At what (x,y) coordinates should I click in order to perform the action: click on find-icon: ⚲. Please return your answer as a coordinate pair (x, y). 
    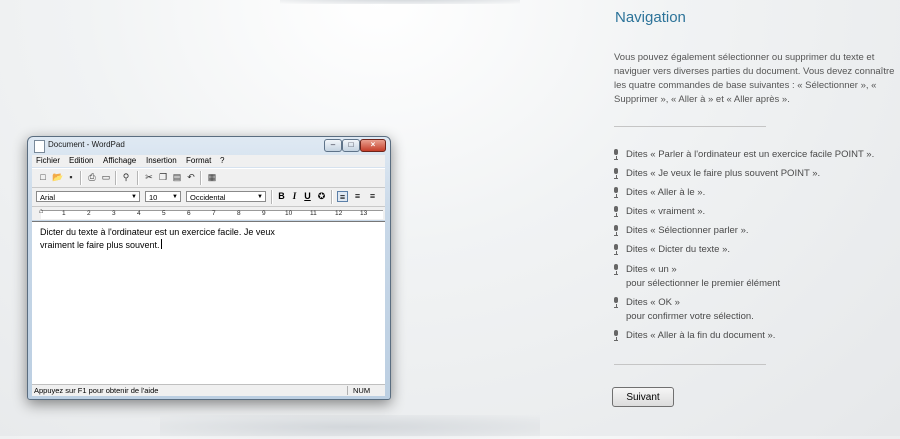
    Looking at the image, I should click on (126, 177).